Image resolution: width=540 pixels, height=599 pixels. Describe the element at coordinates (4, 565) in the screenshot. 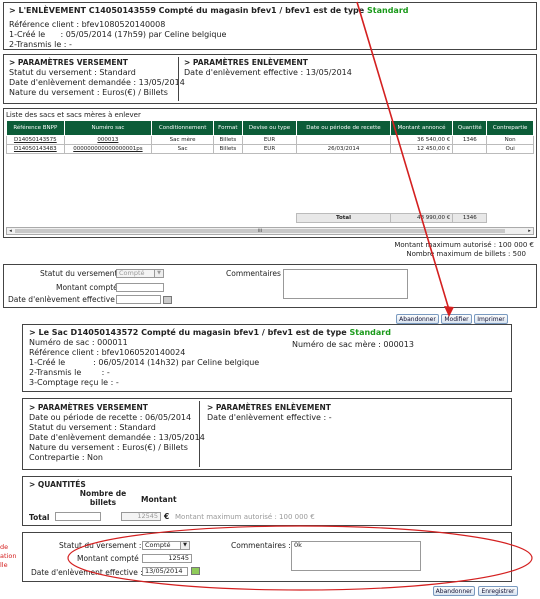

I see `annotation-line: lle` at that location.